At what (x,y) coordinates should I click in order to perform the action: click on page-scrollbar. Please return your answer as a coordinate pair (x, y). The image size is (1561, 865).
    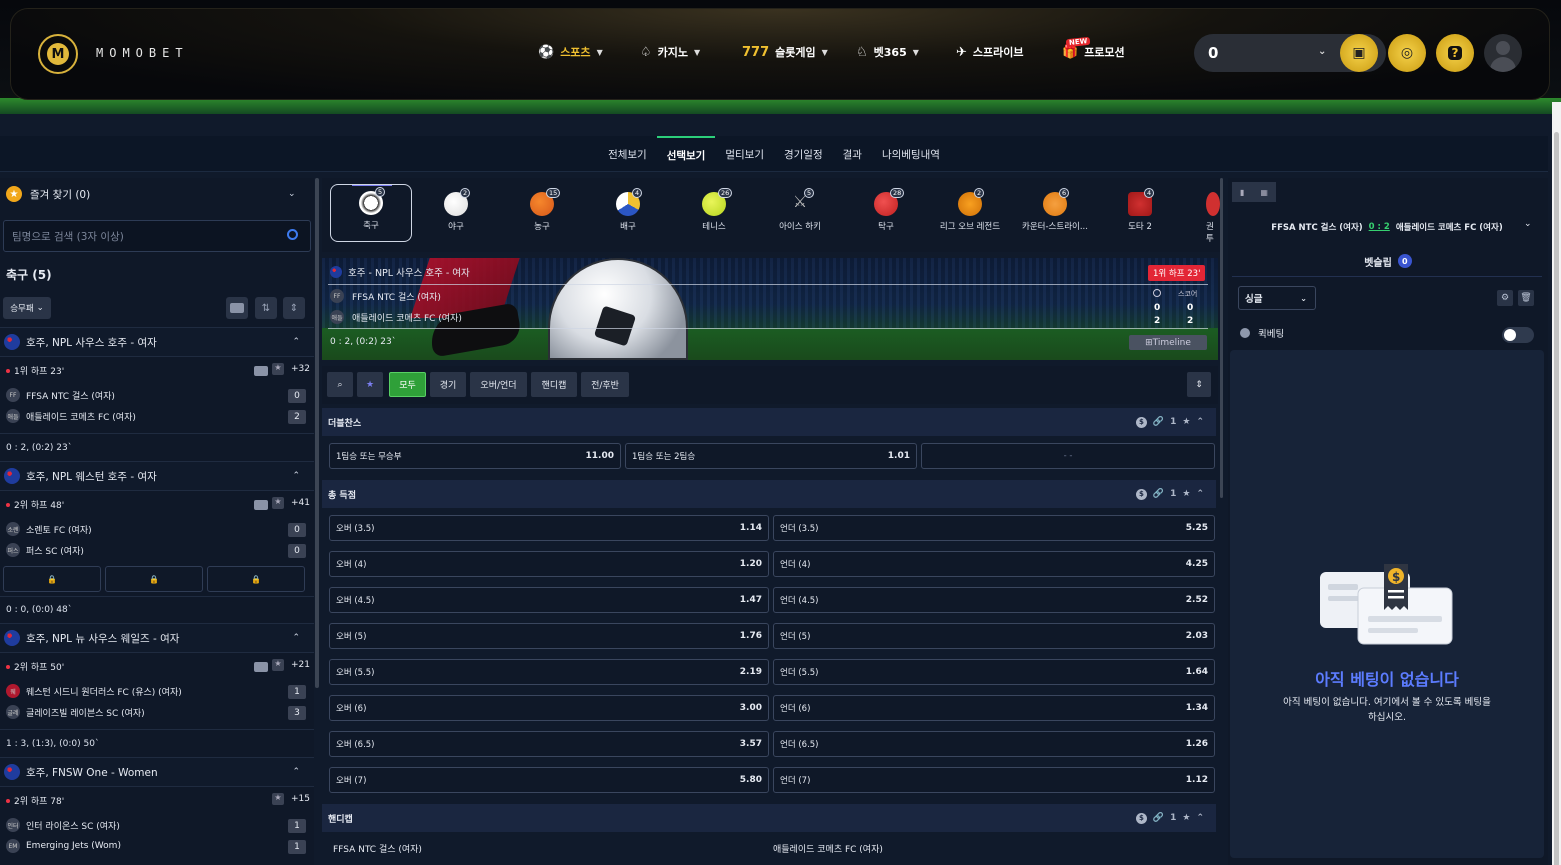
    Looking at the image, I should click on (1556, 483).